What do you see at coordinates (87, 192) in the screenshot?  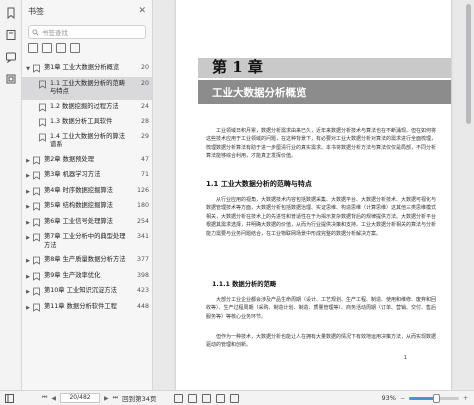 I see `bookmark-item: ▶ 第4章 时序数据挖掘算法 126` at bounding box center [87, 192].